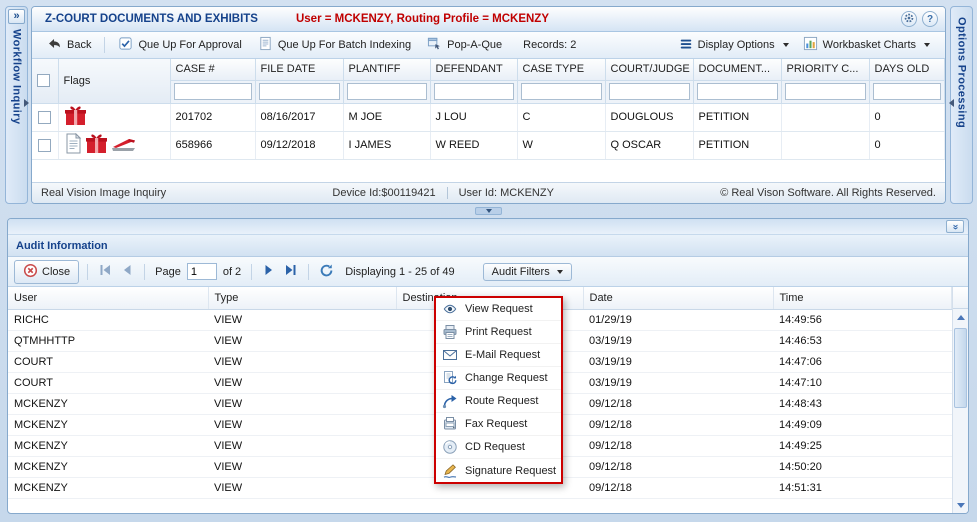 The width and height of the screenshot is (977, 522). I want to click on sidebar-options-processing: Options Processing, so click(961, 105).